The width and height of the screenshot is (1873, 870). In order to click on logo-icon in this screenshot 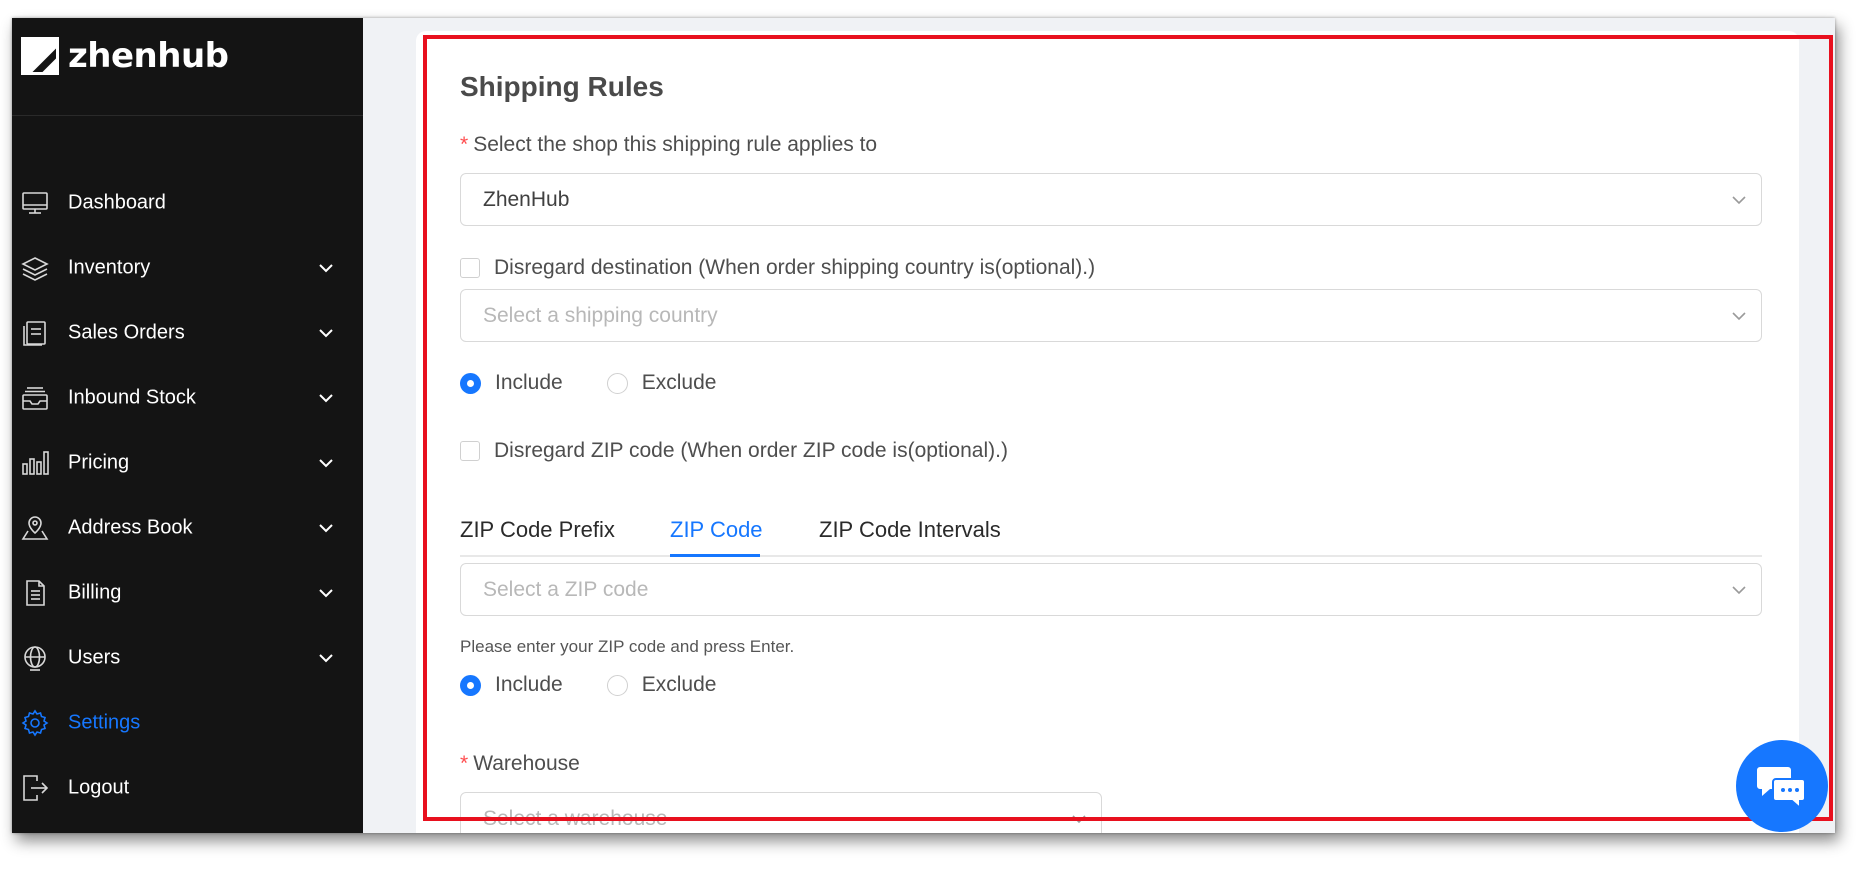, I will do `click(40, 56)`.